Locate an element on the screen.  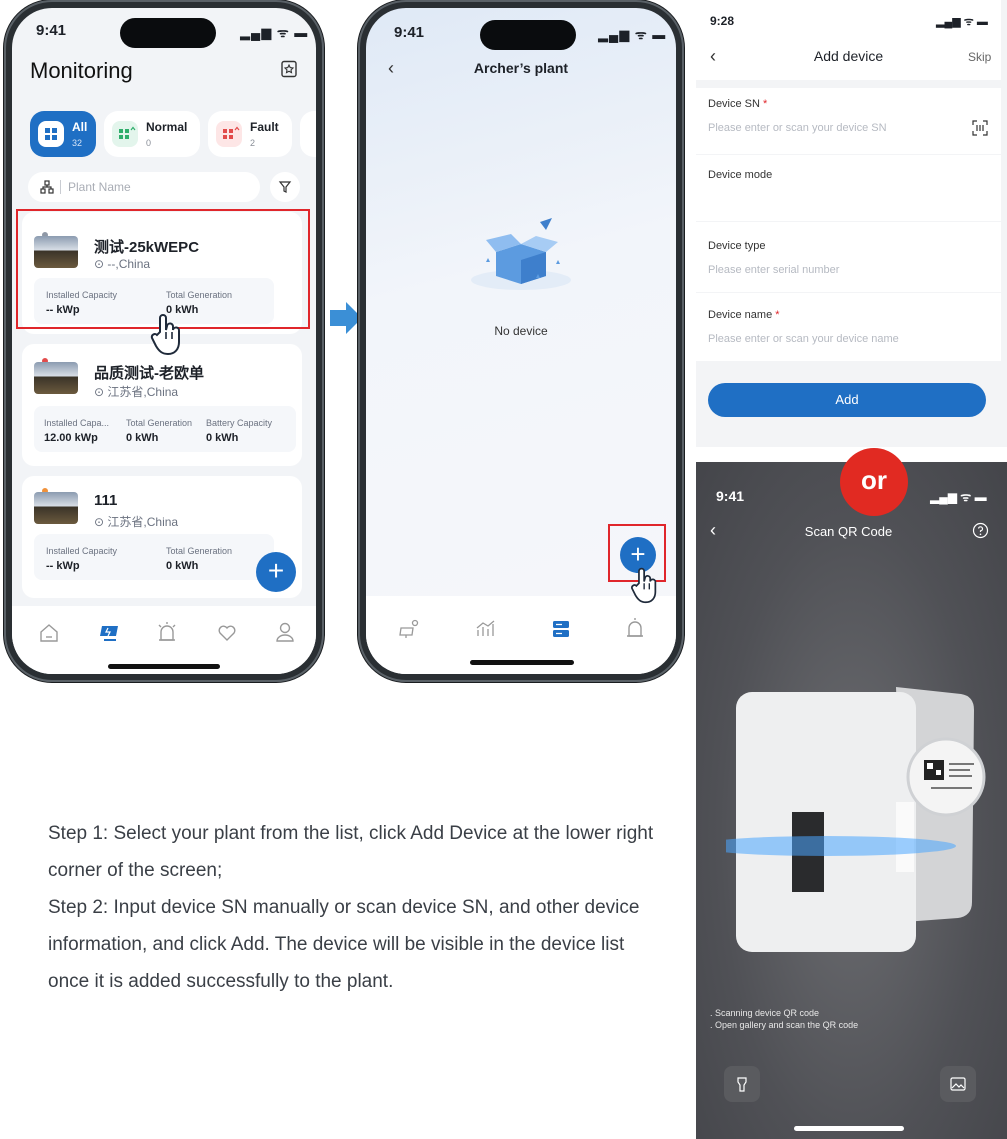
stat-value: 12.00 kWp is located at coordinates (71, 438).